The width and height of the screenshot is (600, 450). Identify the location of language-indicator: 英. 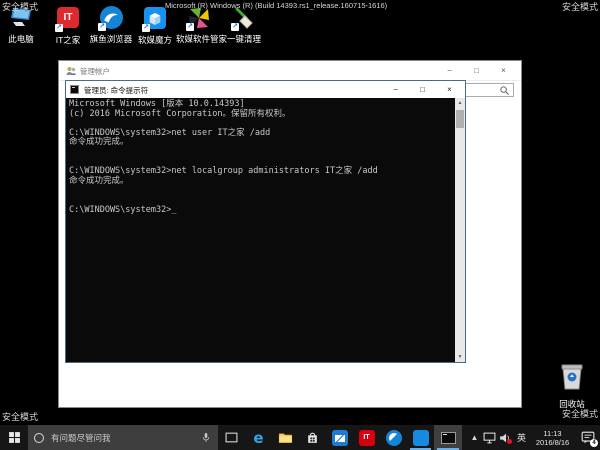
(521, 437).